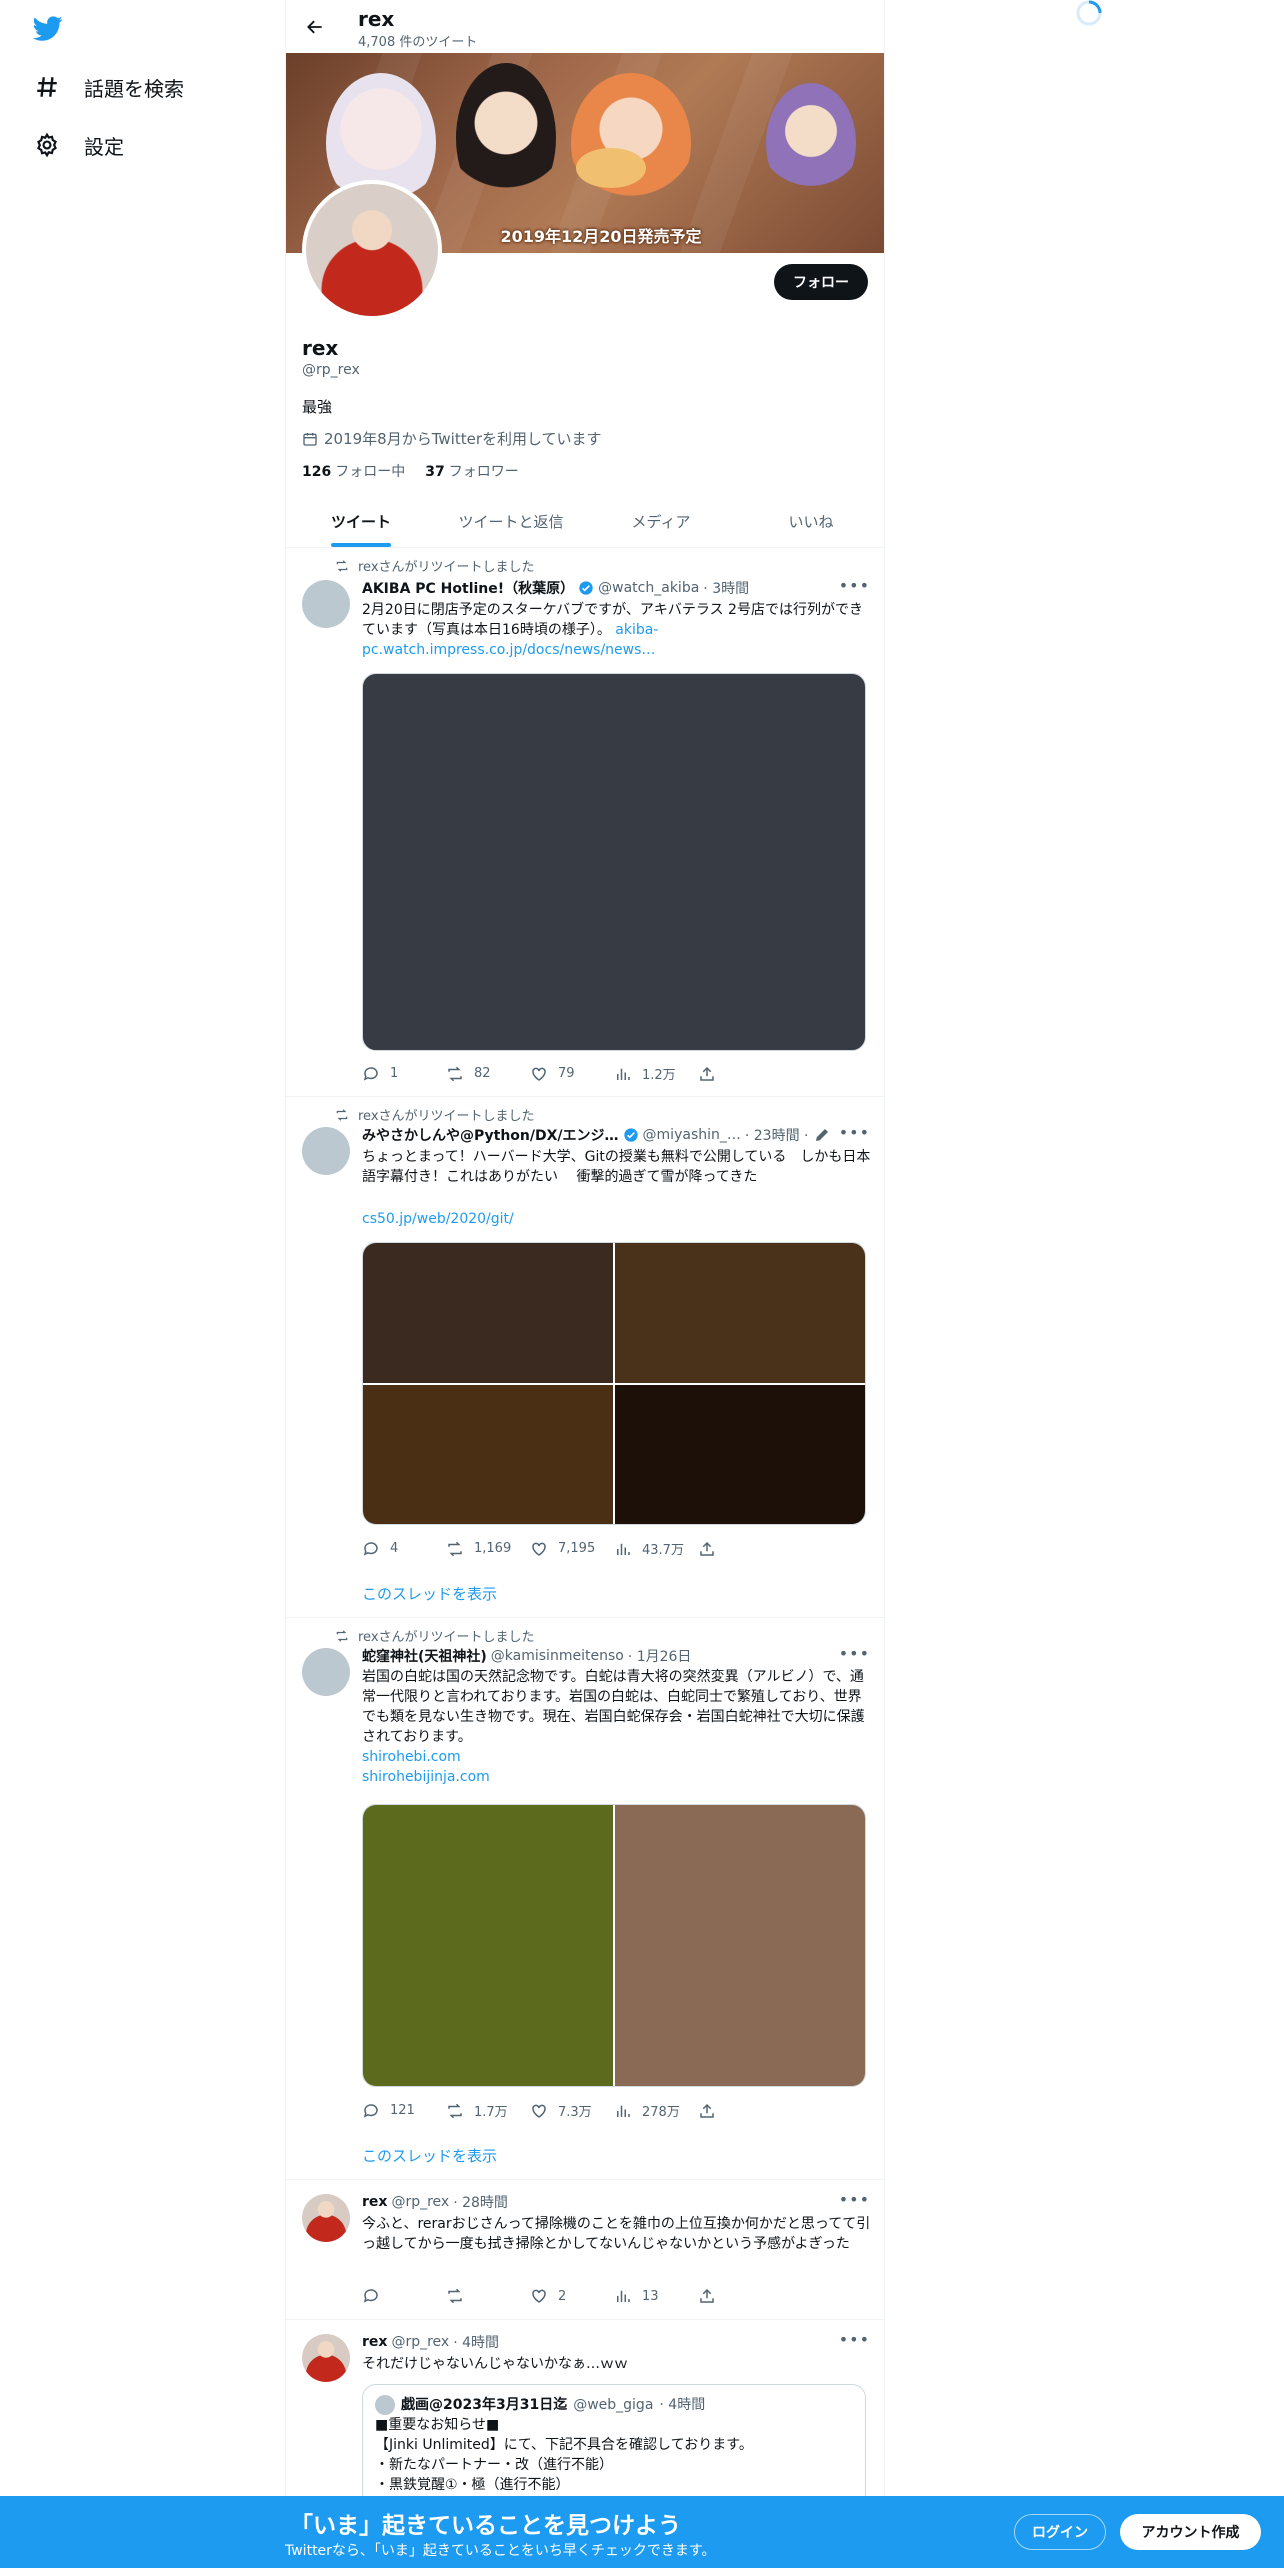  I want to click on tweet-time: · 28時間, so click(480, 2202).